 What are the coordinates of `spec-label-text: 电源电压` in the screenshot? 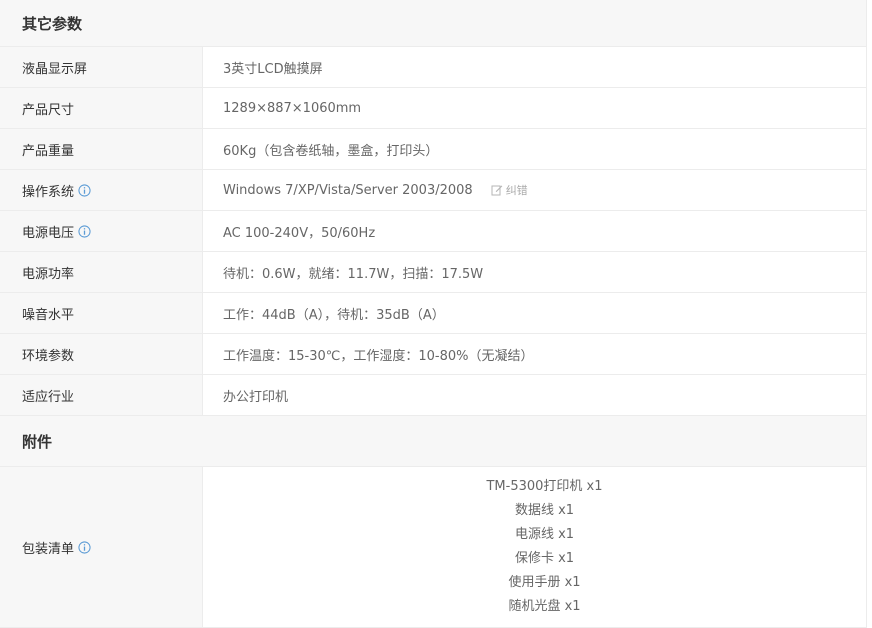 It's located at (48, 233).